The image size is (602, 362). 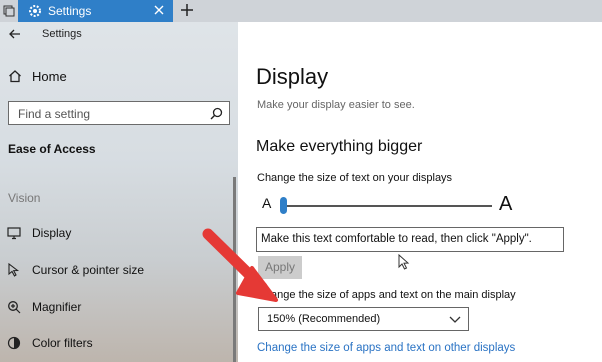 What do you see at coordinates (324, 319) in the screenshot?
I see `scale-selected-value: 150% (Recommended)` at bounding box center [324, 319].